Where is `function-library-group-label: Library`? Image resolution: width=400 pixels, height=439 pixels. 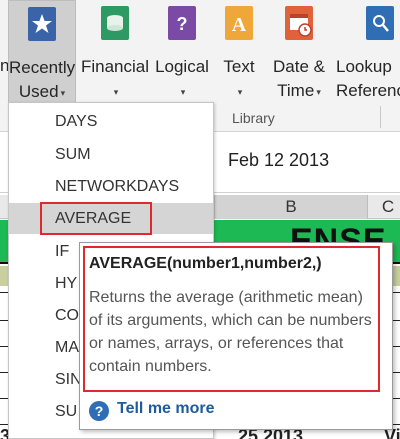 function-library-group-label: Library is located at coordinates (253, 118).